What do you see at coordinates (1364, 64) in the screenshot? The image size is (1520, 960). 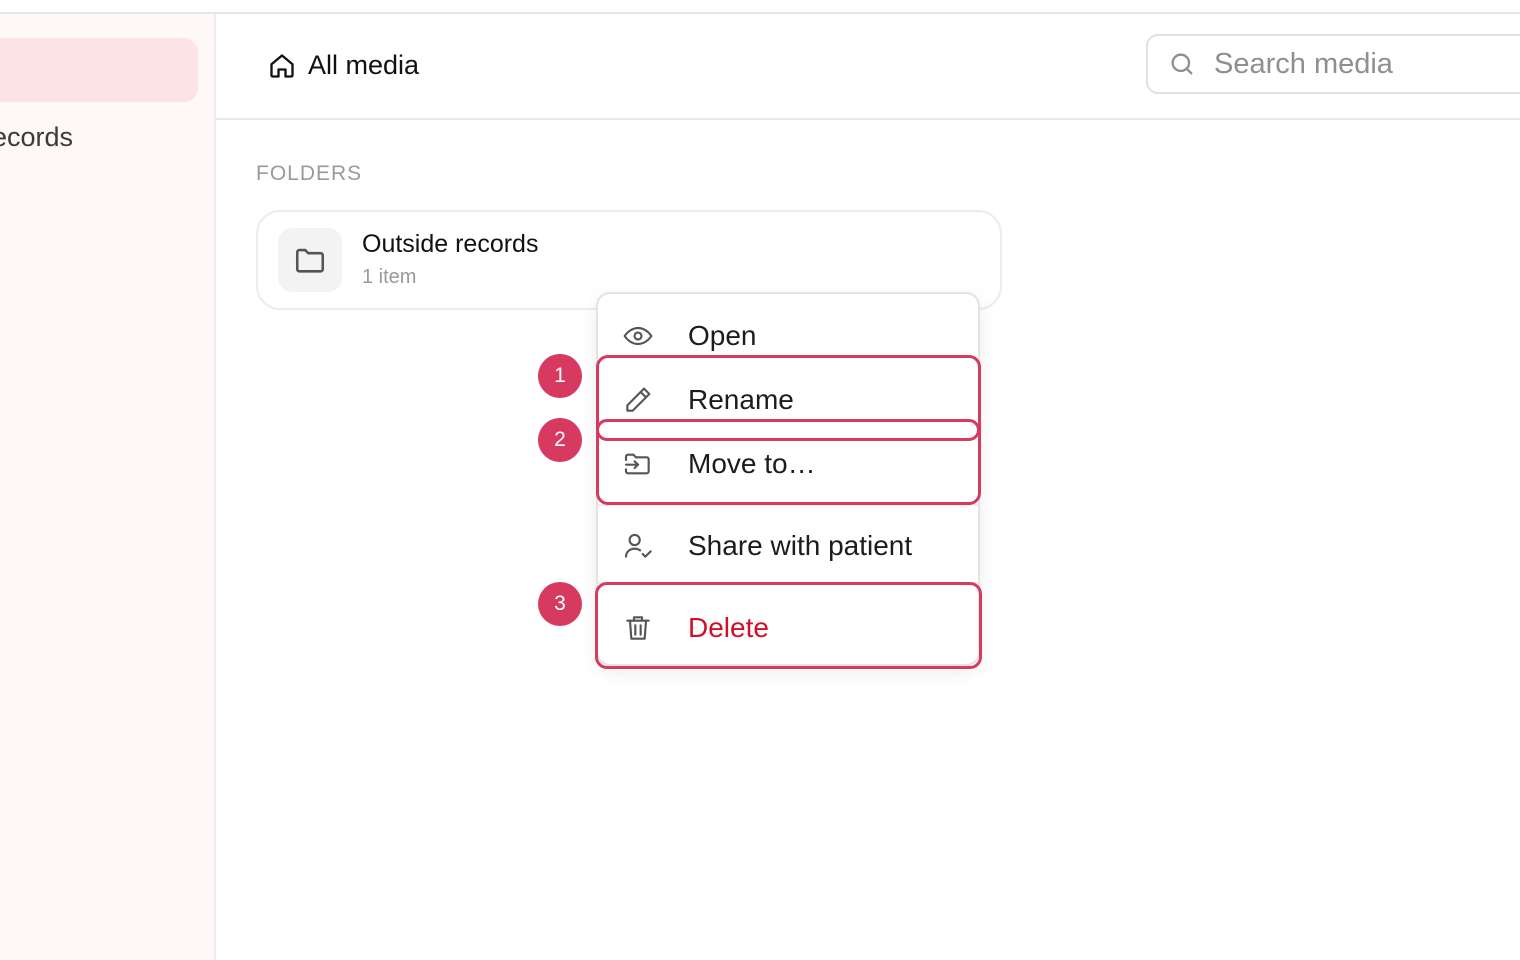 I see `search-input` at bounding box center [1364, 64].